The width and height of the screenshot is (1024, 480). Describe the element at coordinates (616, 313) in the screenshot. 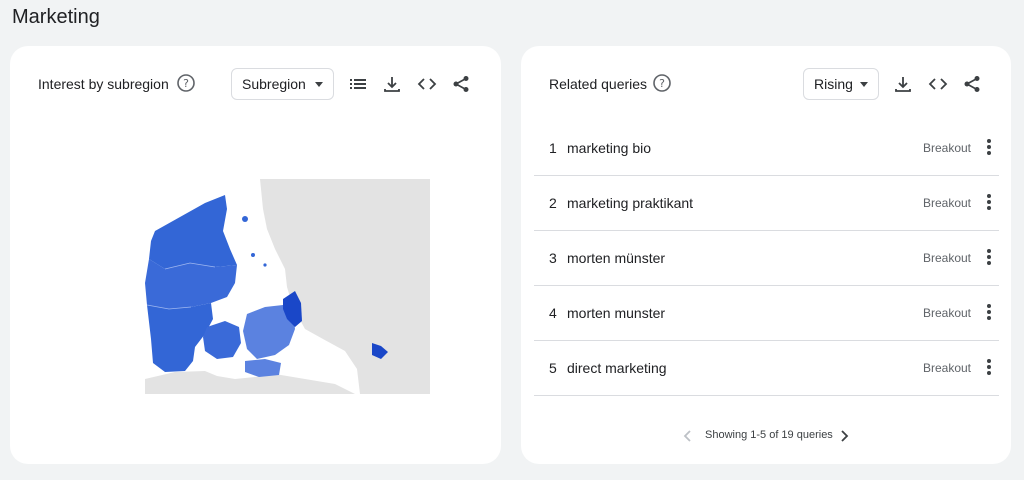

I see `query-text: morten munster` at that location.